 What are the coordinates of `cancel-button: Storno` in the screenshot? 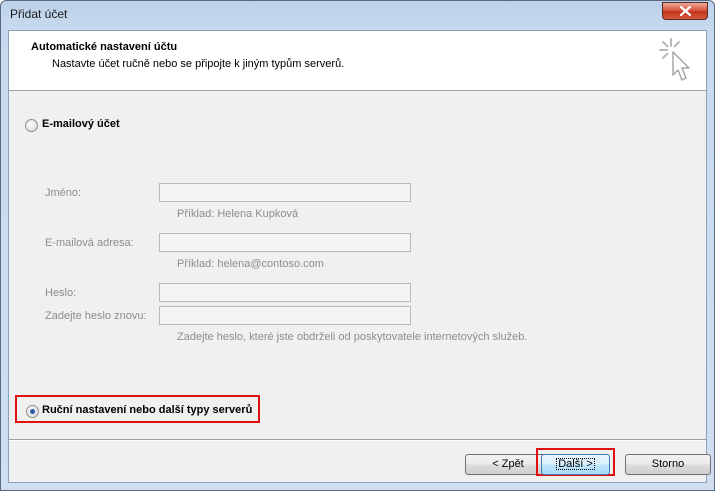 It's located at (668, 464).